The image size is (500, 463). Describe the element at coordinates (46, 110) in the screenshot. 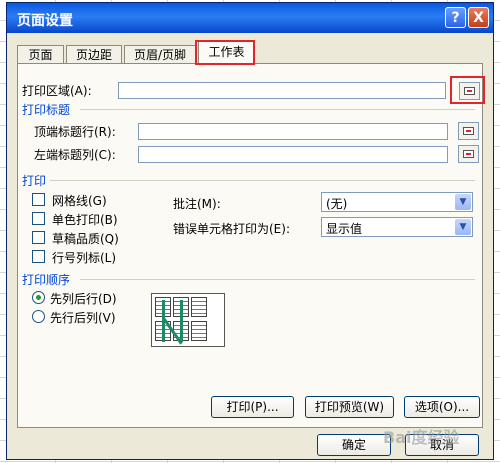

I see `print-titles-group: 打印标题` at that location.